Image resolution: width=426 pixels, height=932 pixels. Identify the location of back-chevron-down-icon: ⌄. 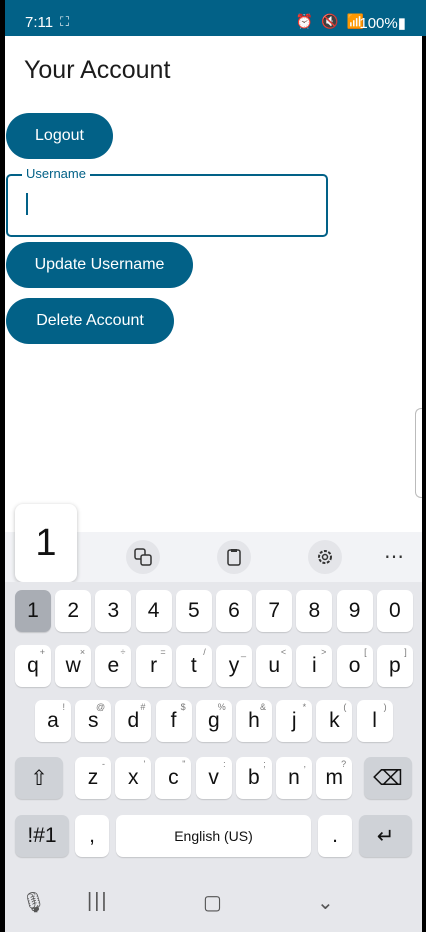
(325, 902).